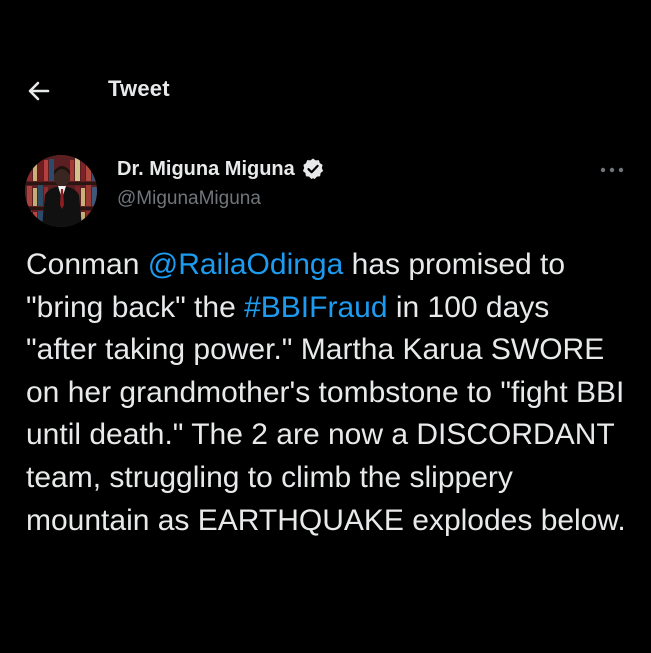 The image size is (651, 653). Describe the element at coordinates (87, 264) in the screenshot. I see `tweet-text-part: Conman` at that location.